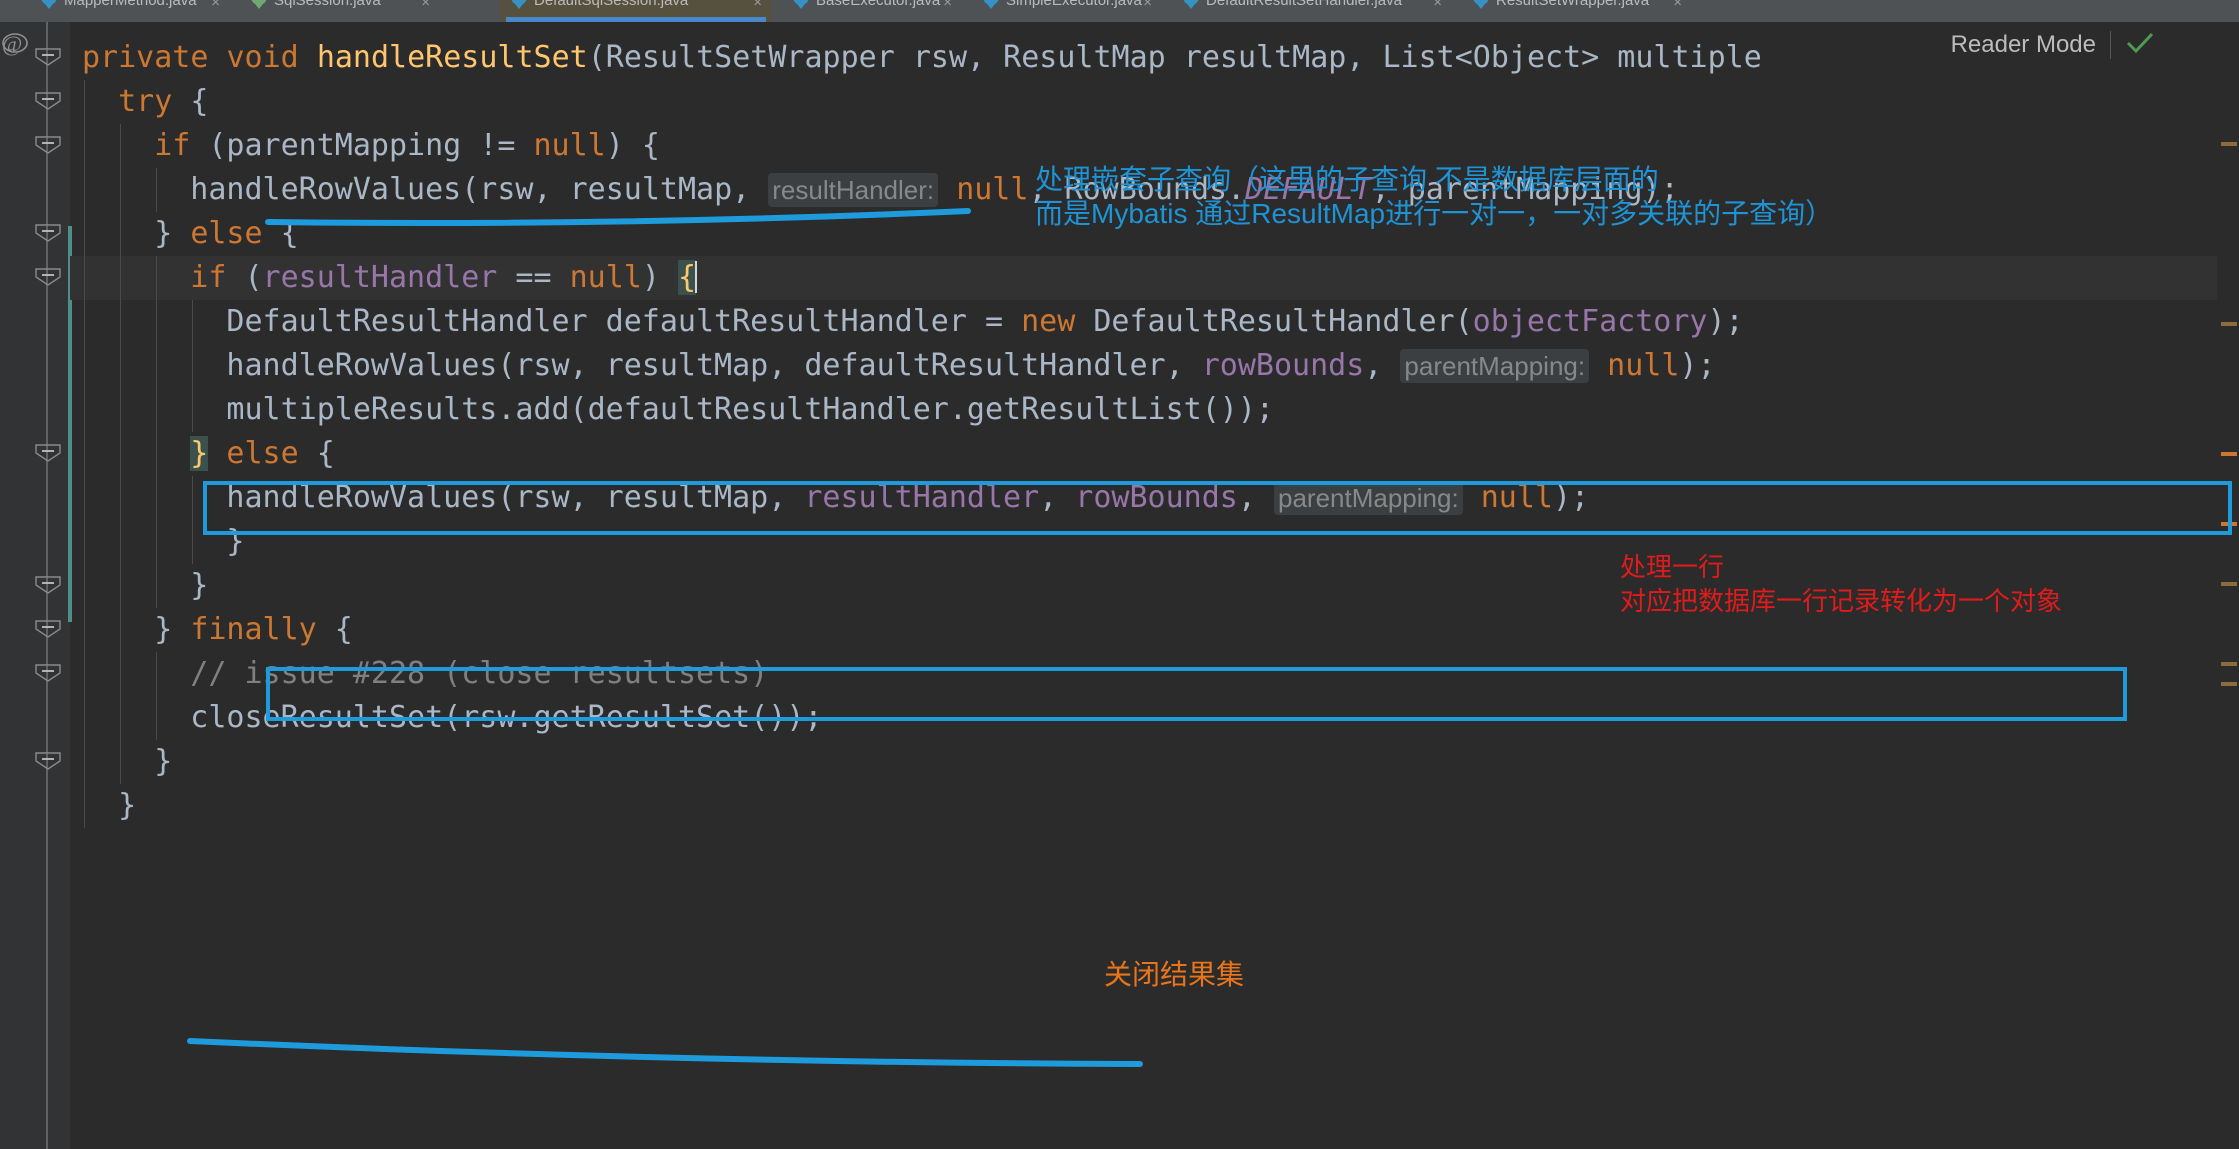 The height and width of the screenshot is (1149, 2239). What do you see at coordinates (1048, 321) in the screenshot?
I see `code-token: new` at bounding box center [1048, 321].